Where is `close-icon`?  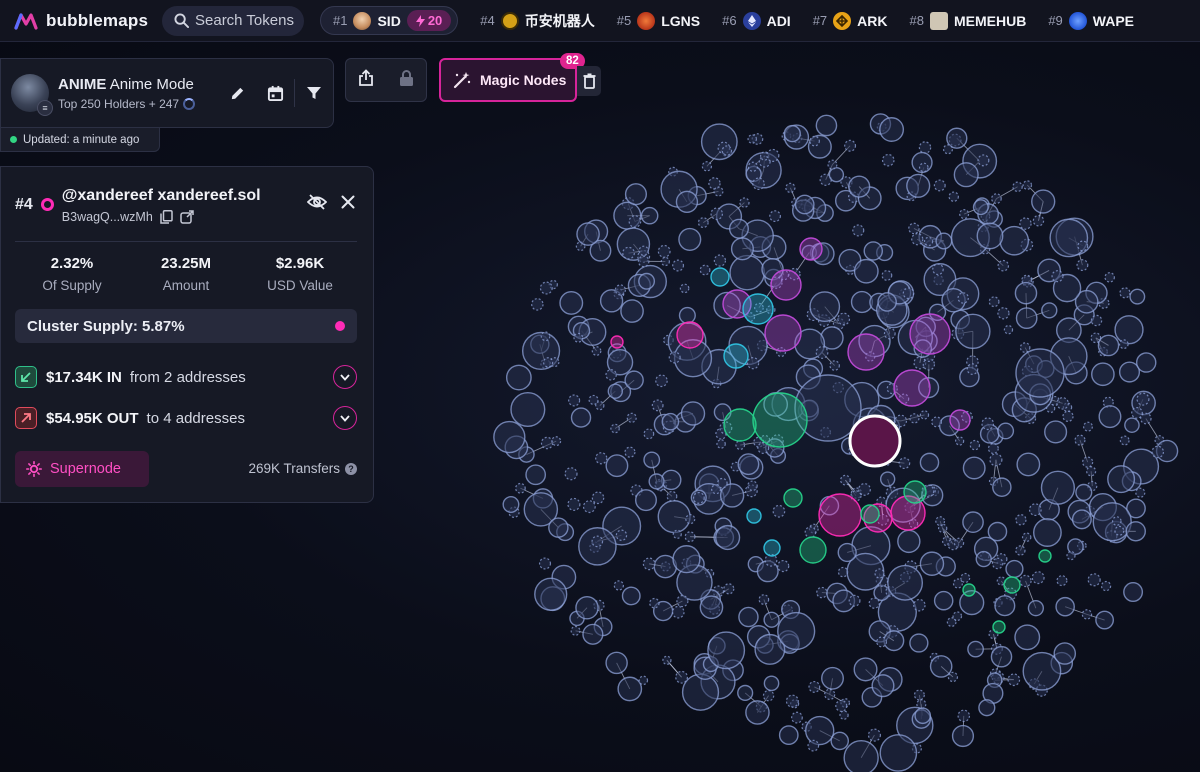
close-icon is located at coordinates (348, 202).